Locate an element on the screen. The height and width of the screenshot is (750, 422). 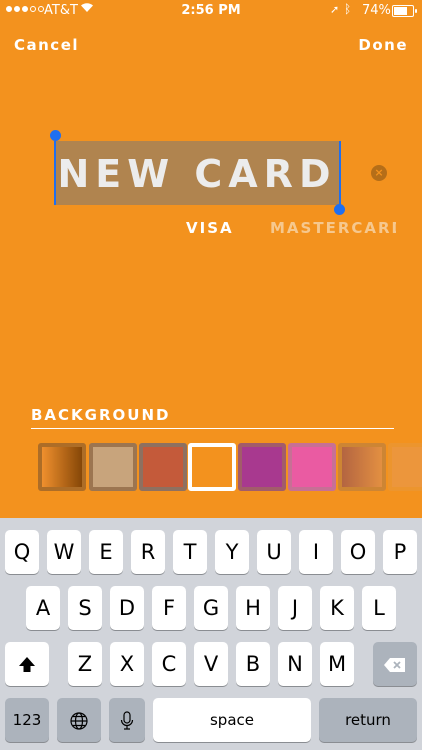
key-d: D is located at coordinates (127, 608).